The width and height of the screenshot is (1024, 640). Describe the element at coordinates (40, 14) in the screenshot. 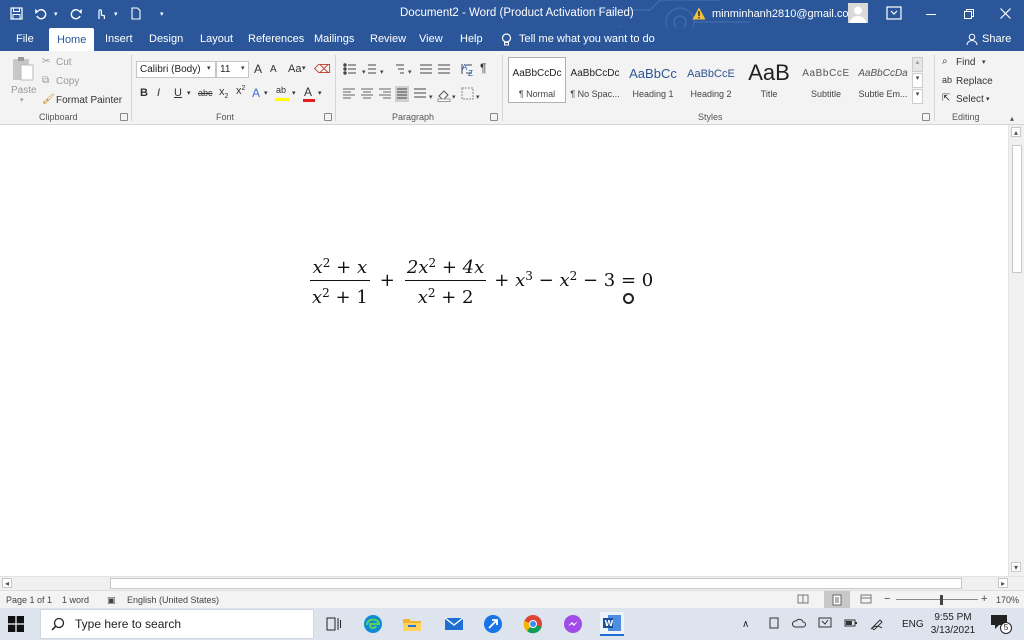

I see `undo-icon` at that location.